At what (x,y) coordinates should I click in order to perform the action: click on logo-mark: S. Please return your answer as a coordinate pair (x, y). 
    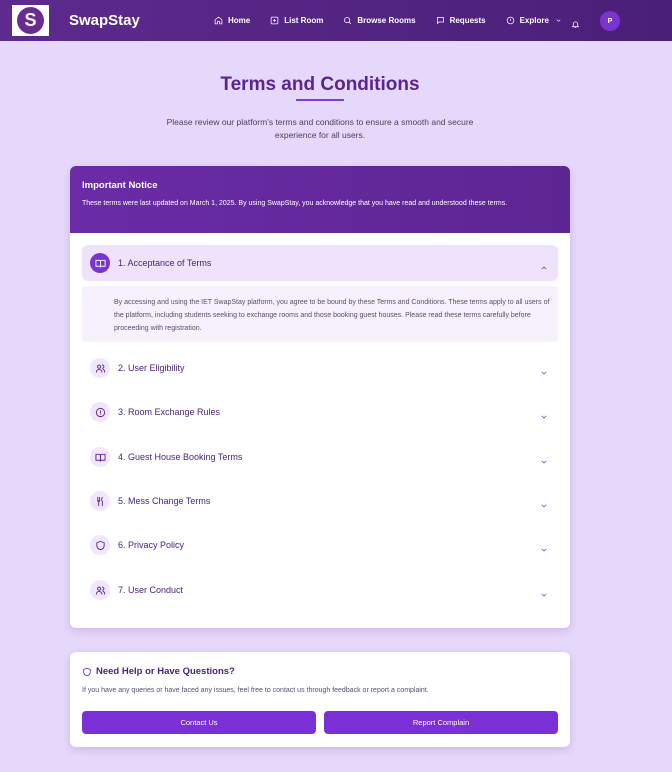
    Looking at the image, I should click on (30, 20).